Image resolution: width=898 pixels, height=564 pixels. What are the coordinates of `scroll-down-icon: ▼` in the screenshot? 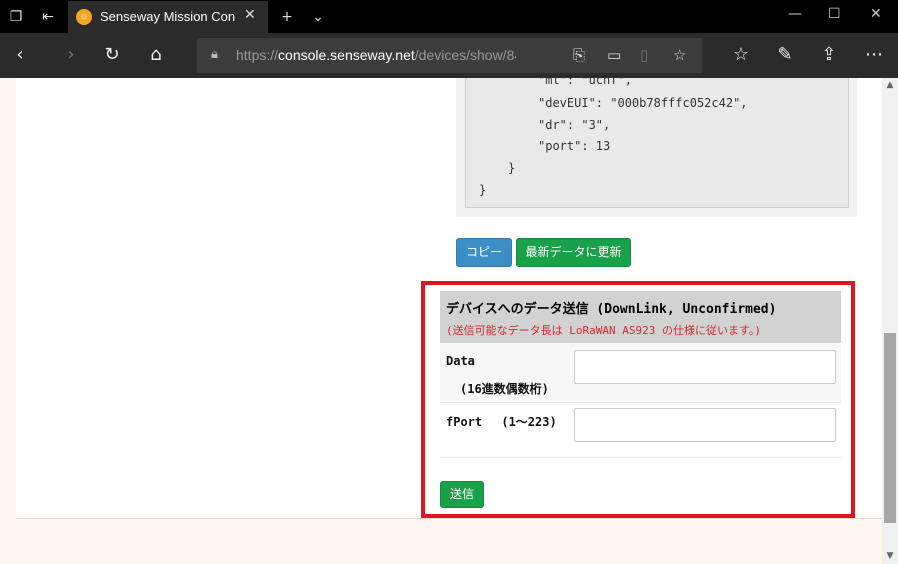 It's located at (890, 556).